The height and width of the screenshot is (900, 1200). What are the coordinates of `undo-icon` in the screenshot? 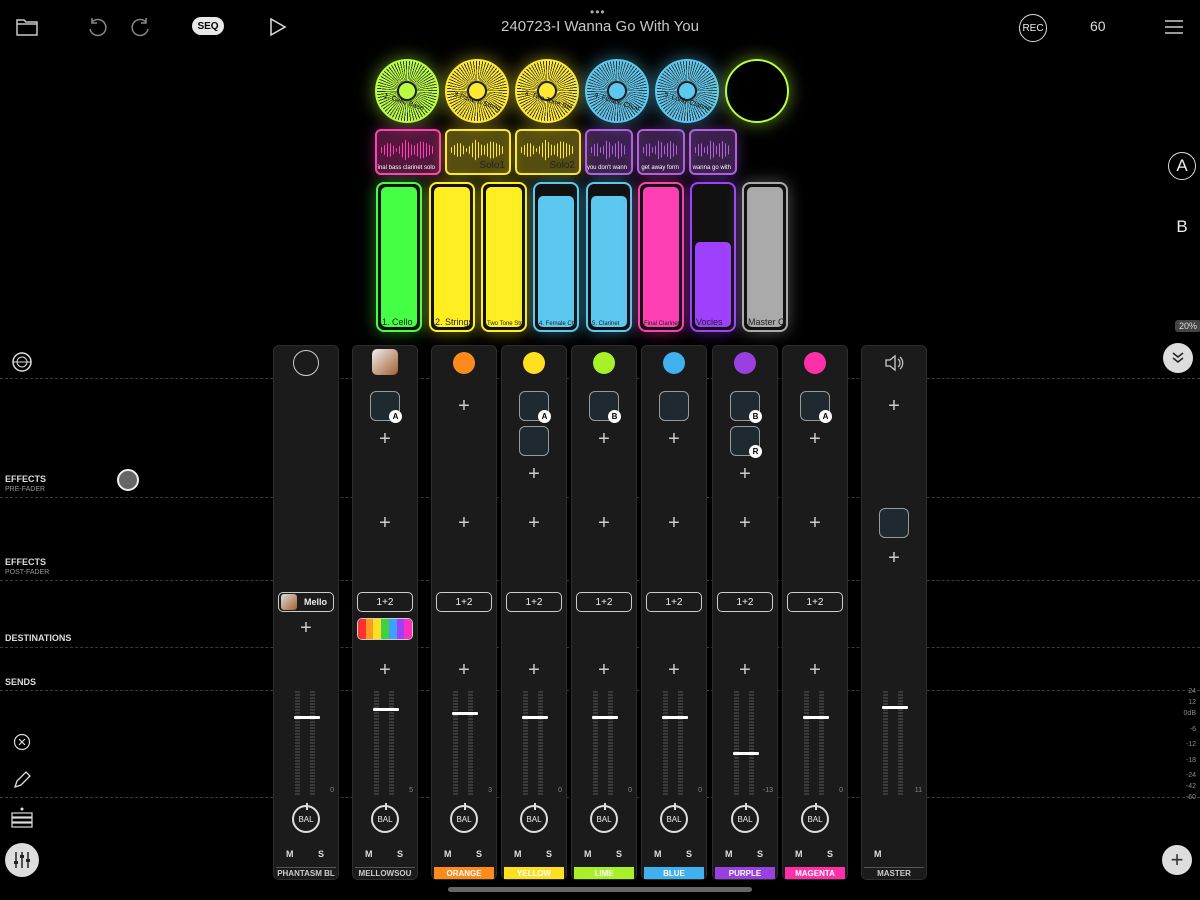 It's located at (97, 27).